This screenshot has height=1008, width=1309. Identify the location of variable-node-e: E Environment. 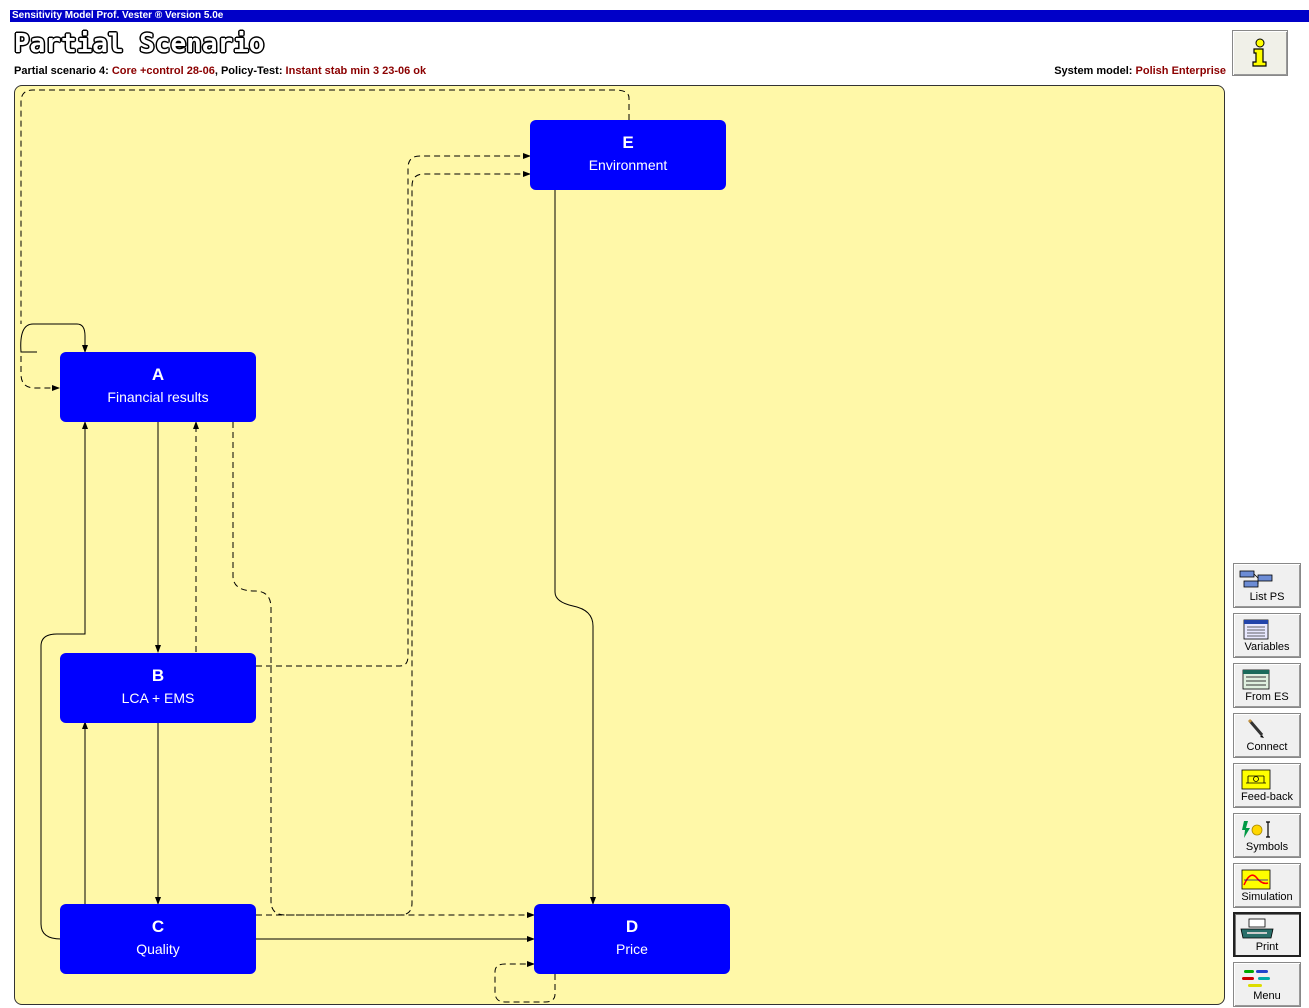
(628, 155).